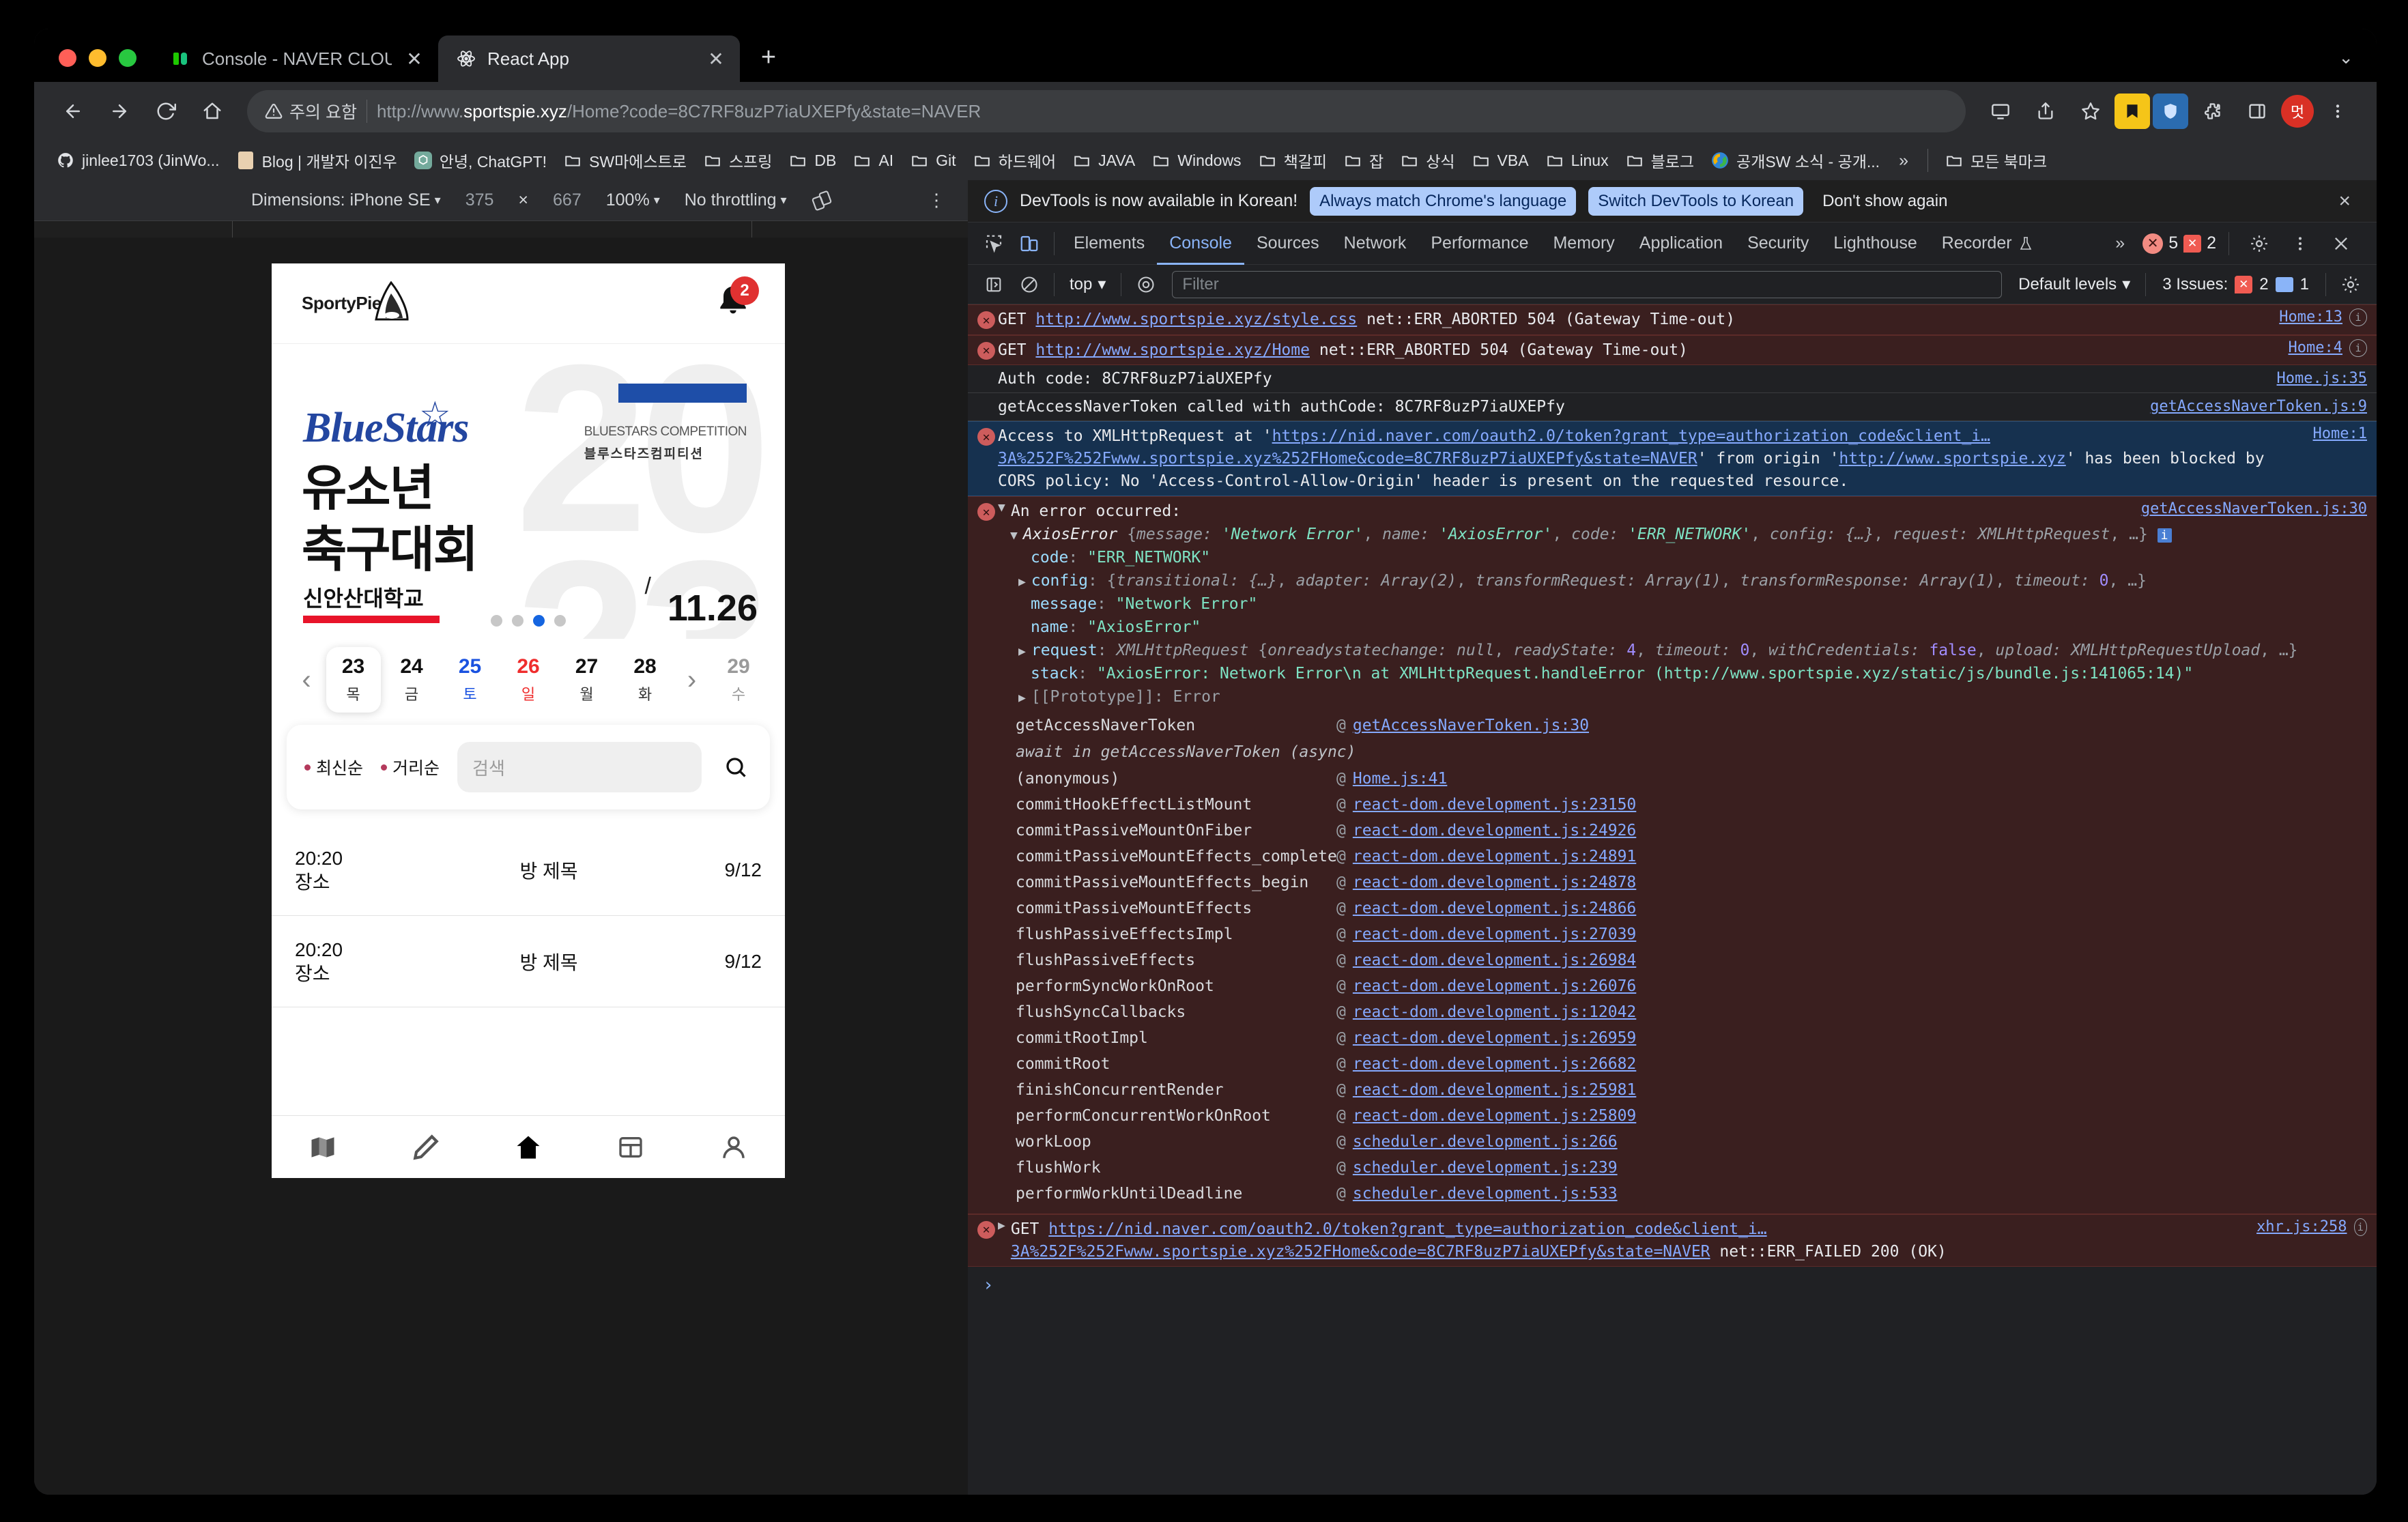 The width and height of the screenshot is (2408, 1522). I want to click on warning-count-chip: ✕ 2, so click(2199, 243).